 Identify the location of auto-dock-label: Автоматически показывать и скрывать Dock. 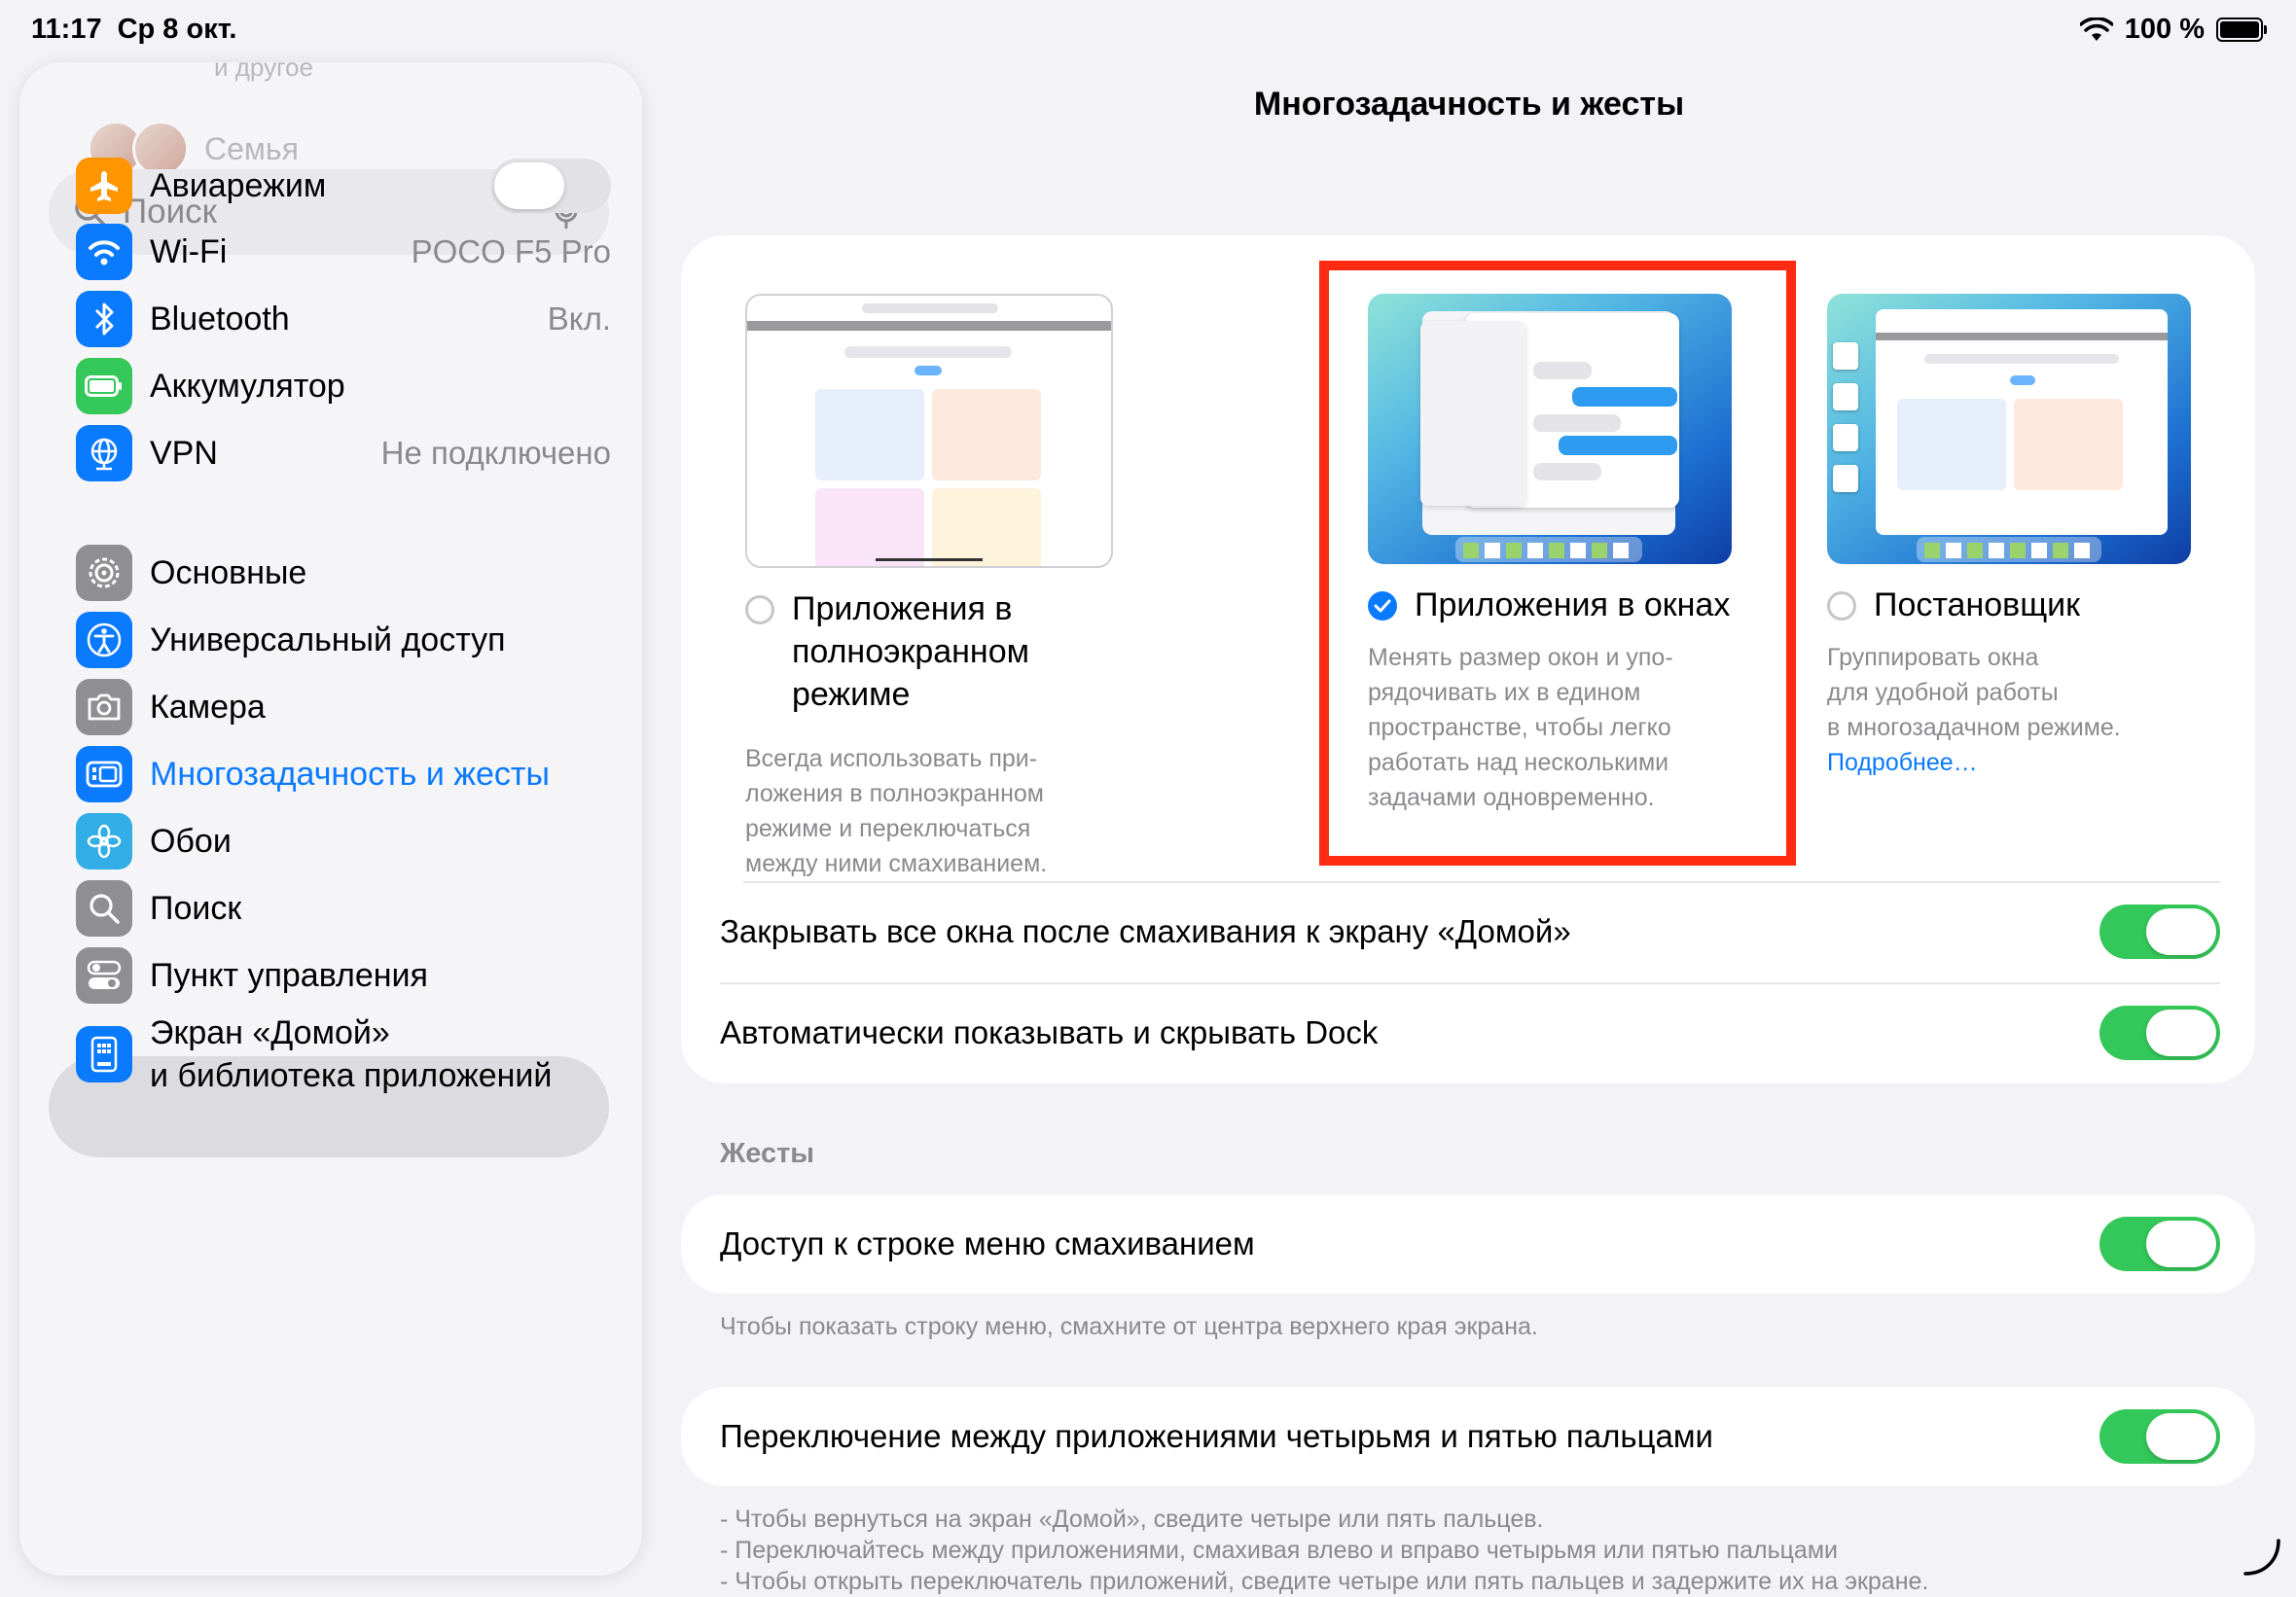
(1049, 1032).